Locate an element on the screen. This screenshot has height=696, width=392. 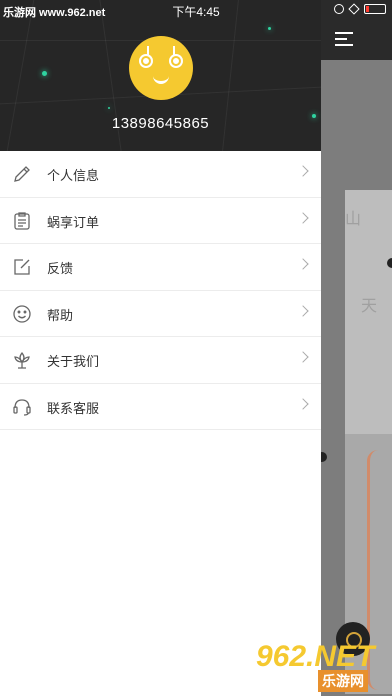
headset-icon is located at coordinates (22, 407).